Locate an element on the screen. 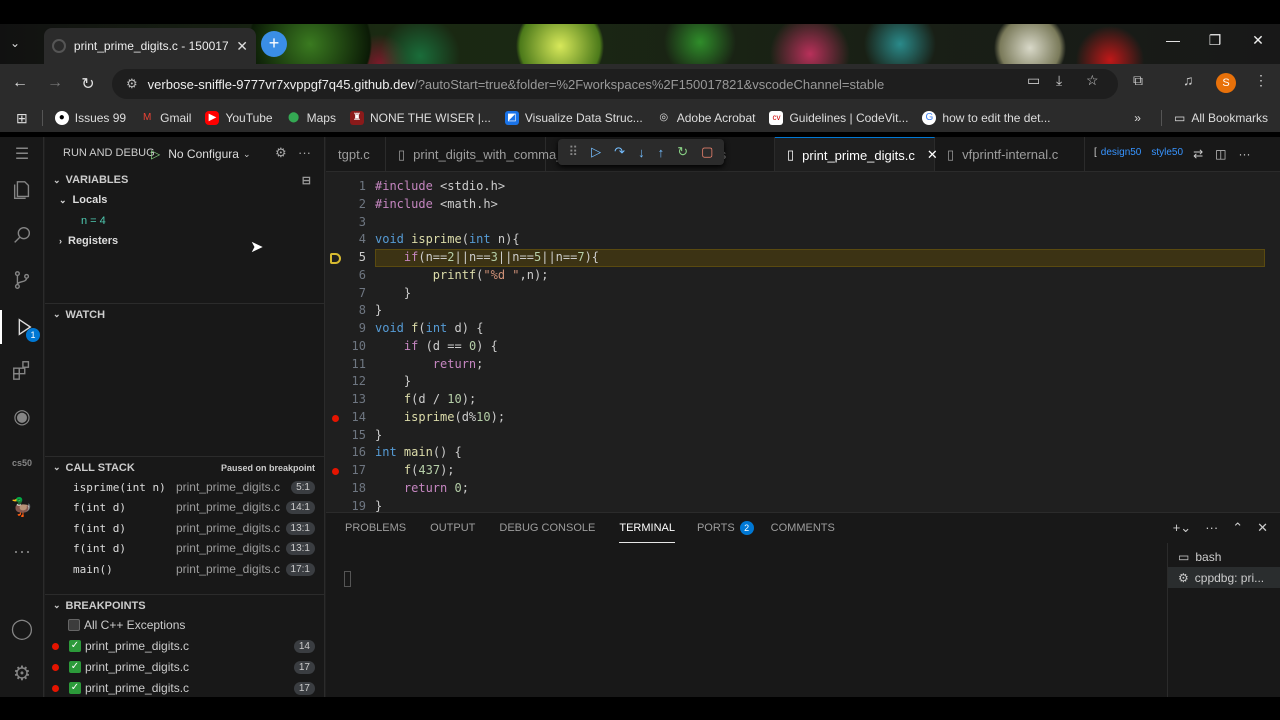  compare-icon: ⇄ is located at coordinates (1198, 154).